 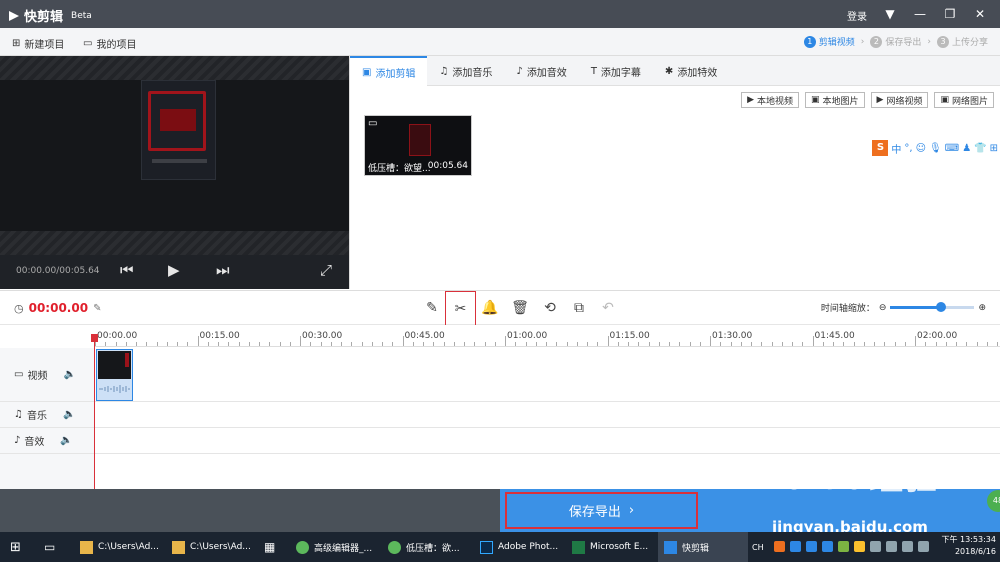 What do you see at coordinates (994, 148) in the screenshot?
I see `grid-icon: ⊞` at bounding box center [994, 148].